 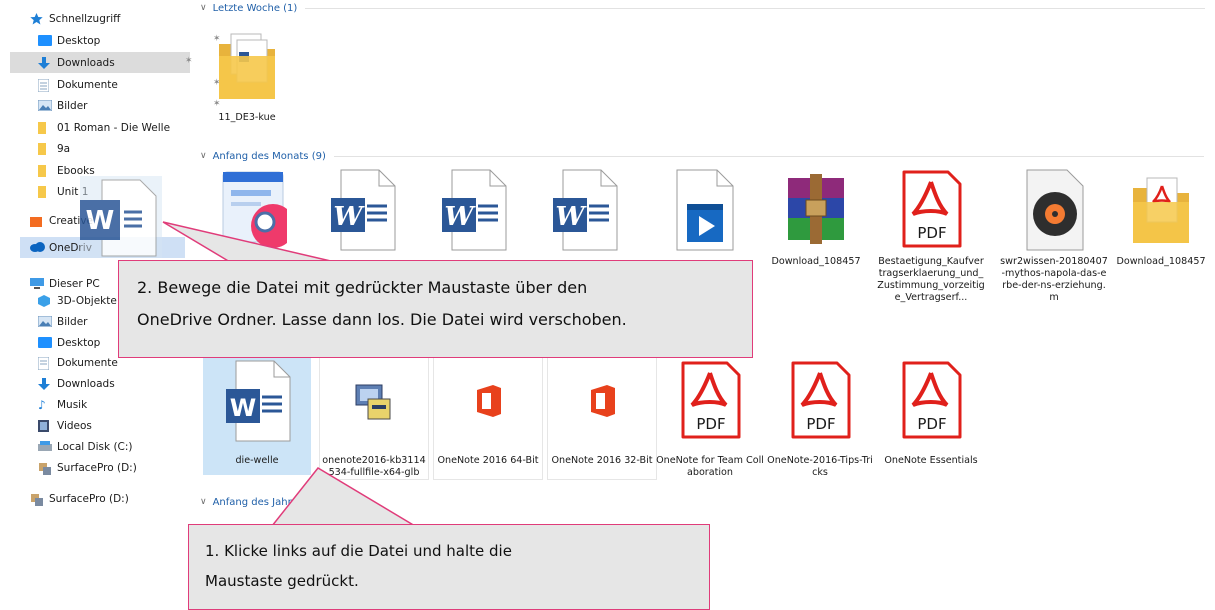 What do you see at coordinates (37, 283) in the screenshot?
I see `computer-icon` at bounding box center [37, 283].